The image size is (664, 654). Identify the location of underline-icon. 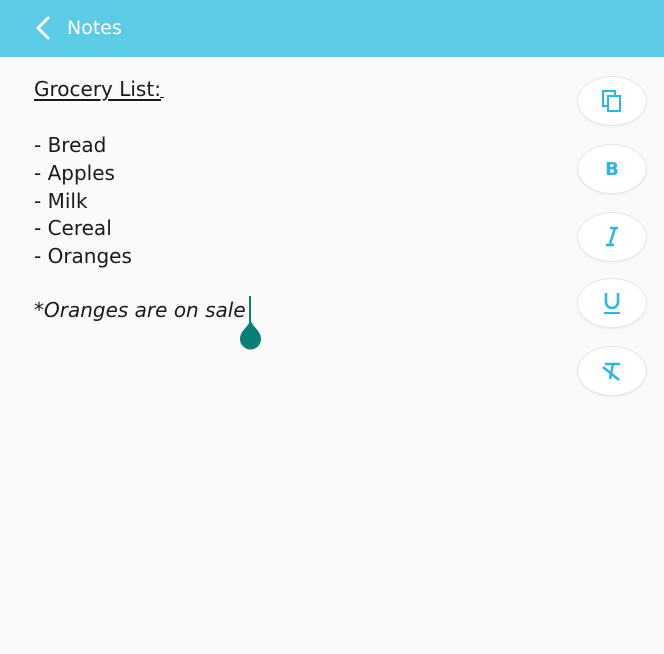
(612, 303).